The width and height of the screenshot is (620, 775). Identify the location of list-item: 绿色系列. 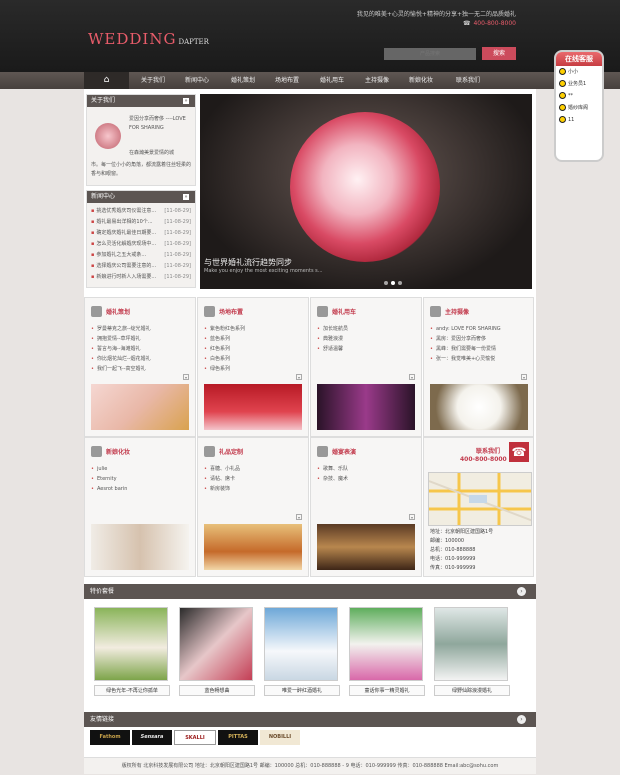
(224, 369).